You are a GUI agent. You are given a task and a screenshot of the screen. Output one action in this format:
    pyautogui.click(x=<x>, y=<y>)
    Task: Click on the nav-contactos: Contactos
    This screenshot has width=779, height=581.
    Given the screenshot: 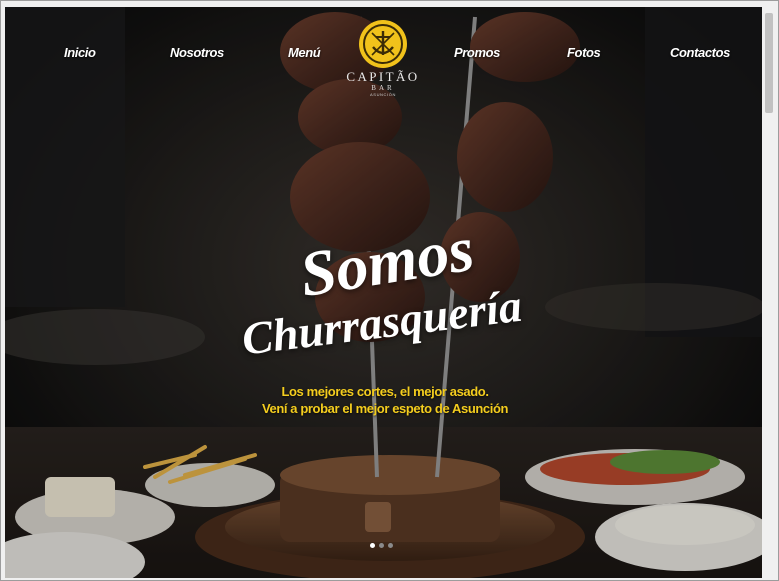 What is the action you would take?
    pyautogui.click(x=700, y=52)
    